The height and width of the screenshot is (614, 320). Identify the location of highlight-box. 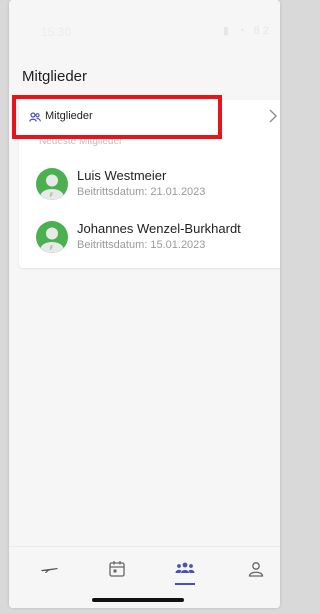
(117, 117).